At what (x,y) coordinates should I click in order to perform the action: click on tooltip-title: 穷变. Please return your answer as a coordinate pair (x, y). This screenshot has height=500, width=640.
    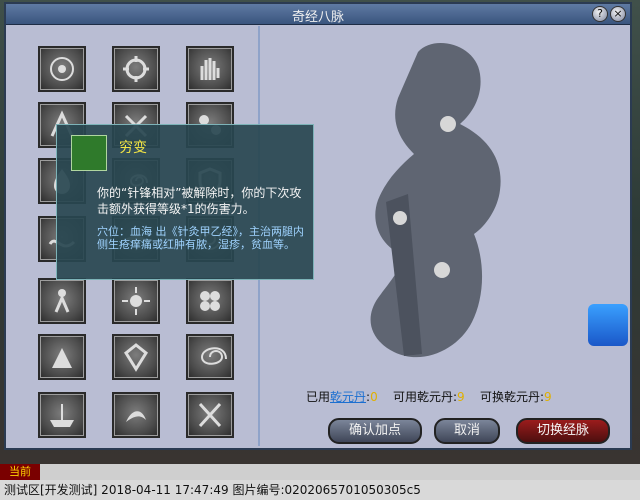
    Looking at the image, I should click on (133, 148).